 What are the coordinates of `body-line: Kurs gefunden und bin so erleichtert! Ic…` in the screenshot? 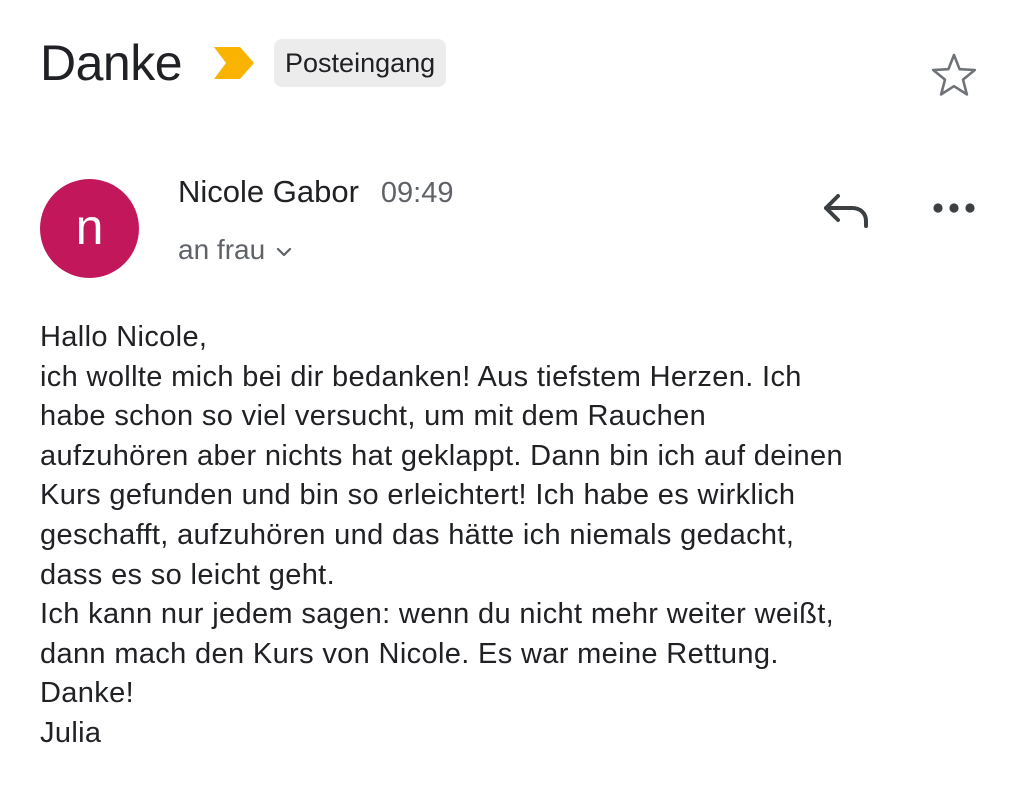 It's located at (418, 495).